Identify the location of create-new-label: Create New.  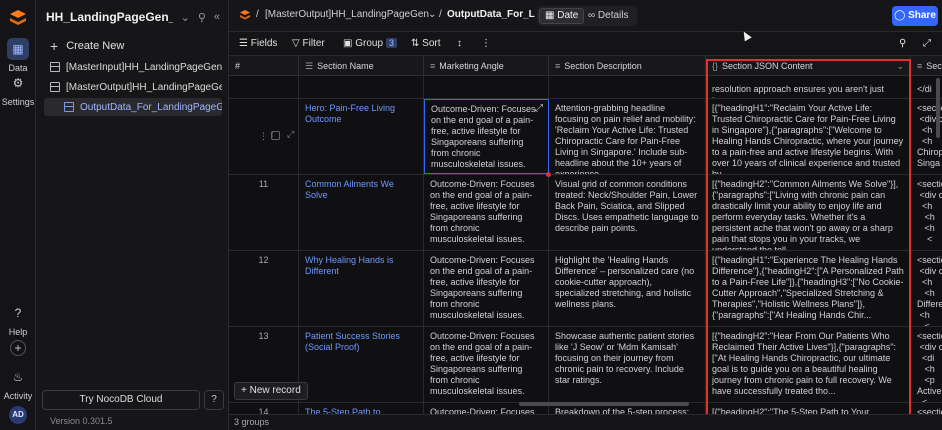
(95, 46).